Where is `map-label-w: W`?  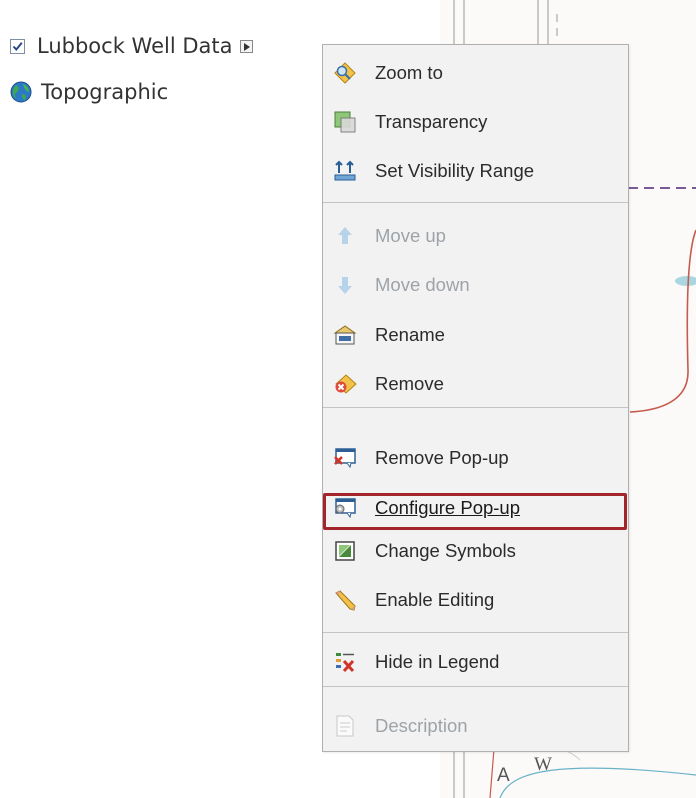 map-label-w: W is located at coordinates (543, 764).